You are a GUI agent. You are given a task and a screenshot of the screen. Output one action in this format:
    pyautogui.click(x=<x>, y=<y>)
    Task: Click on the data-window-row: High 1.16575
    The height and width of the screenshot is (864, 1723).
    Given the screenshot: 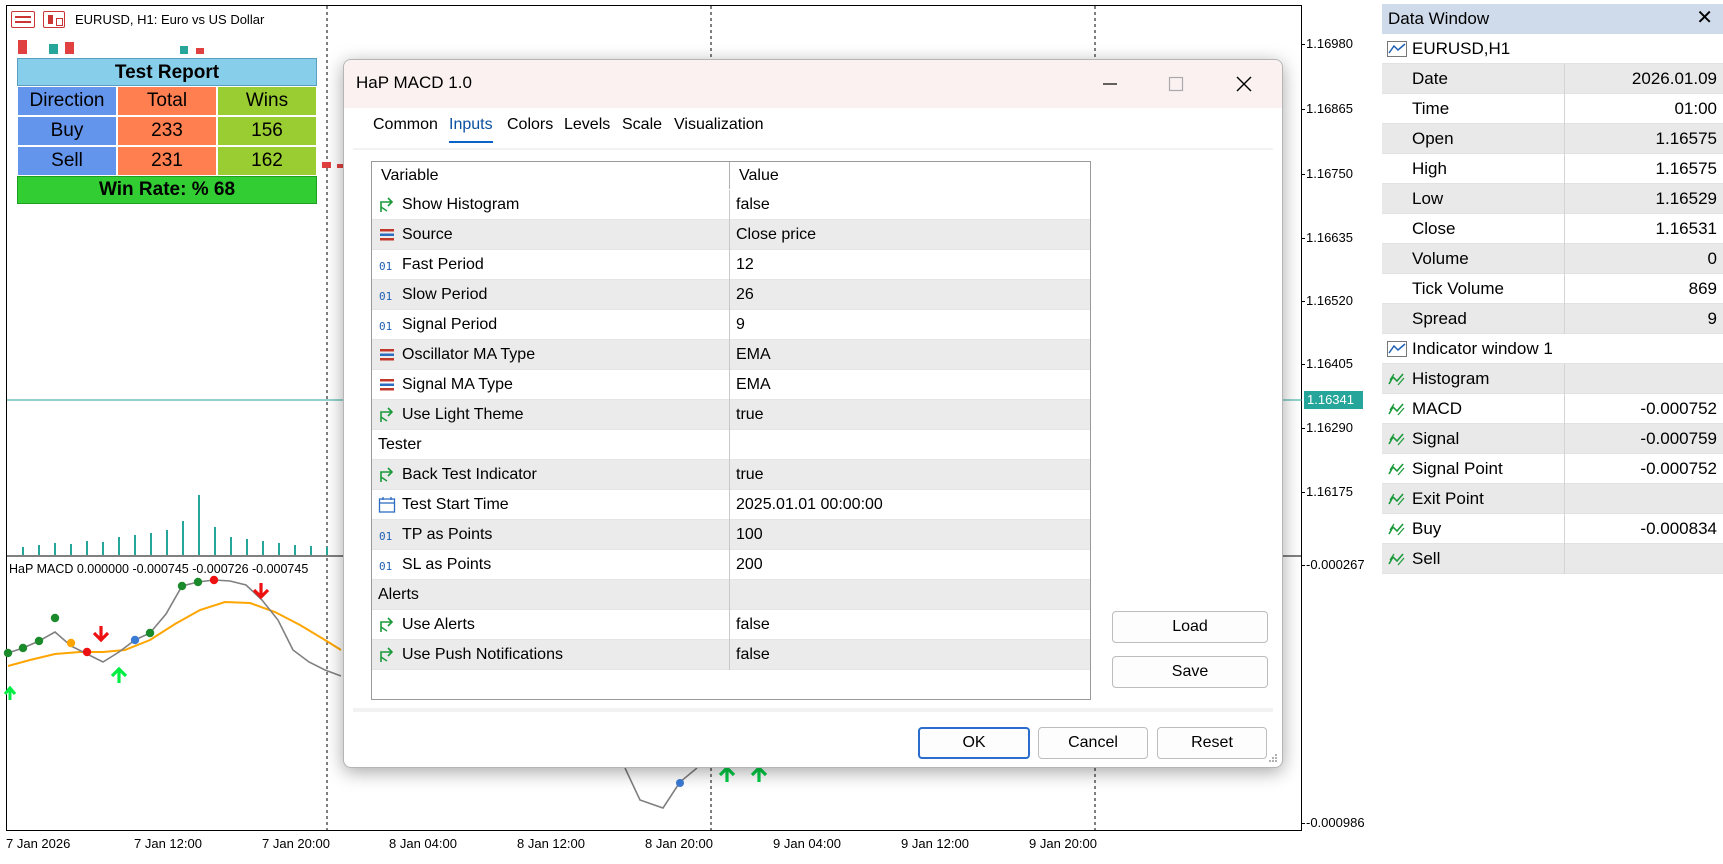 What is the action you would take?
    pyautogui.click(x=1552, y=168)
    